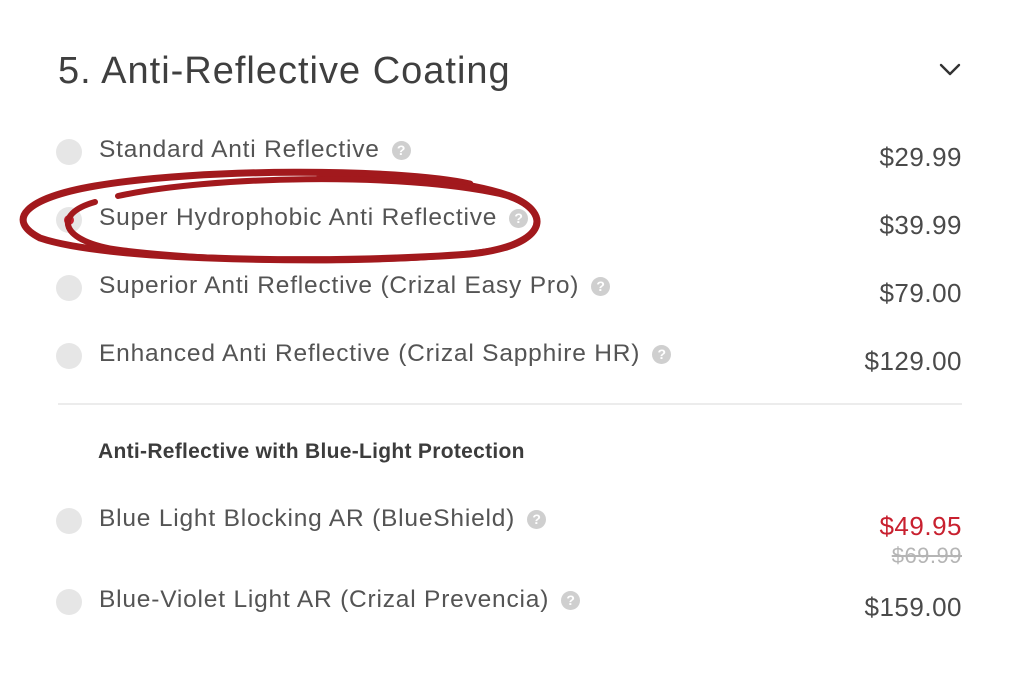 The height and width of the screenshot is (683, 1024). I want to click on option-price: $39.99, so click(920, 225).